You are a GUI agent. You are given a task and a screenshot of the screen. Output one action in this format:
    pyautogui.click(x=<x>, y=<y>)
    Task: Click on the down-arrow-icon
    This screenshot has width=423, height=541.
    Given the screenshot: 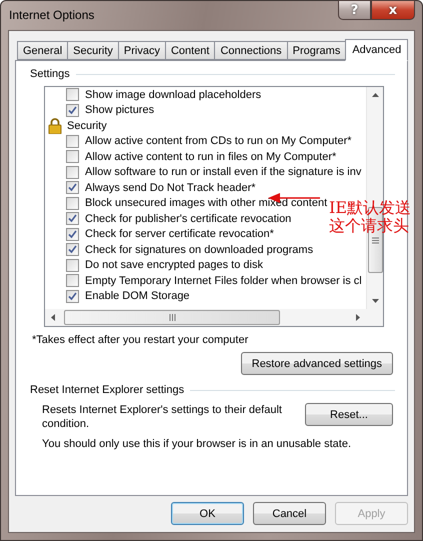 What is the action you would take?
    pyautogui.click(x=375, y=301)
    